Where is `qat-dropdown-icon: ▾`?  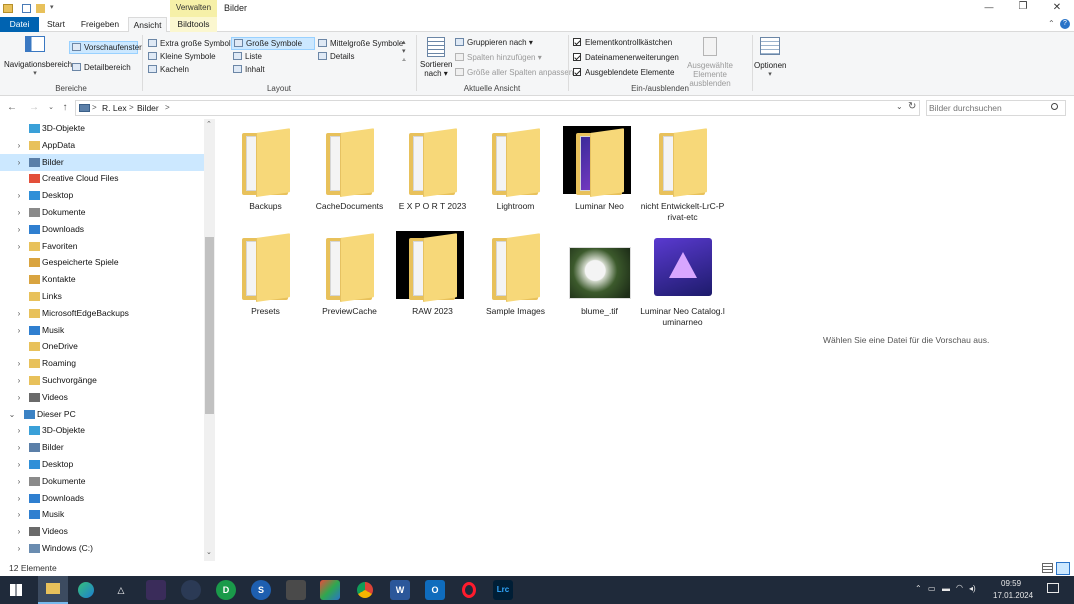 qat-dropdown-icon: ▾ is located at coordinates (52, 7).